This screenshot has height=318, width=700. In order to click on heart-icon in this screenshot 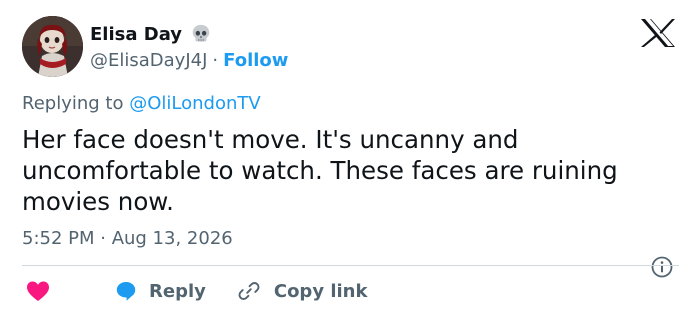, I will do `click(38, 291)`.